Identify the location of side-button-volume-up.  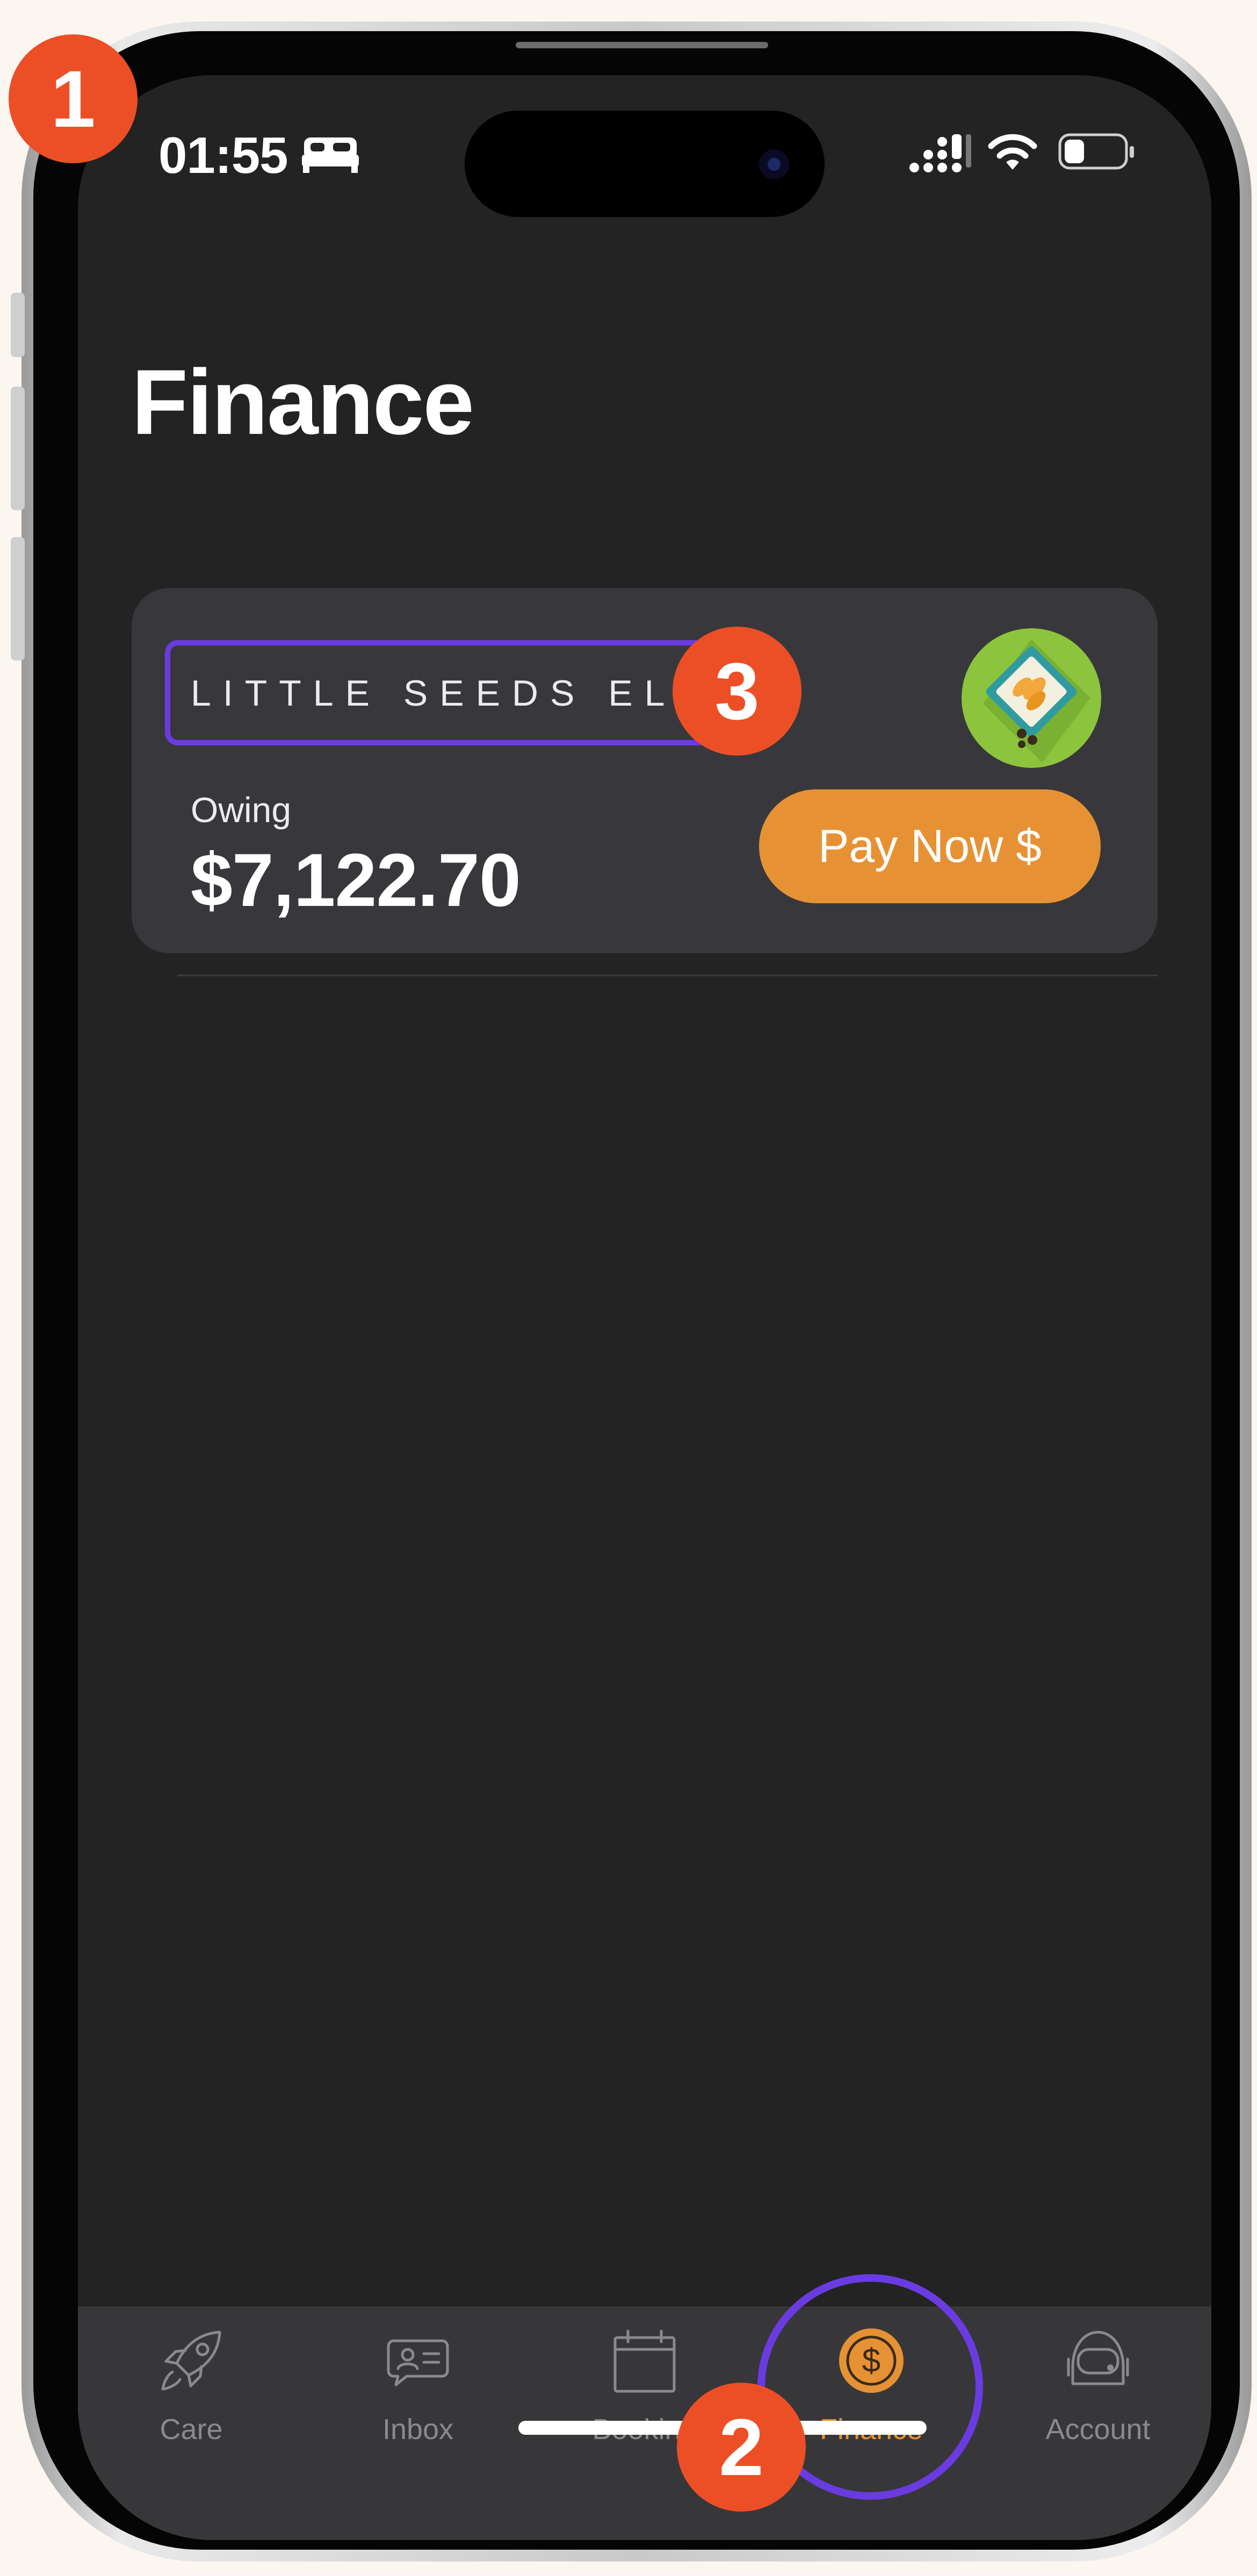
(18, 448).